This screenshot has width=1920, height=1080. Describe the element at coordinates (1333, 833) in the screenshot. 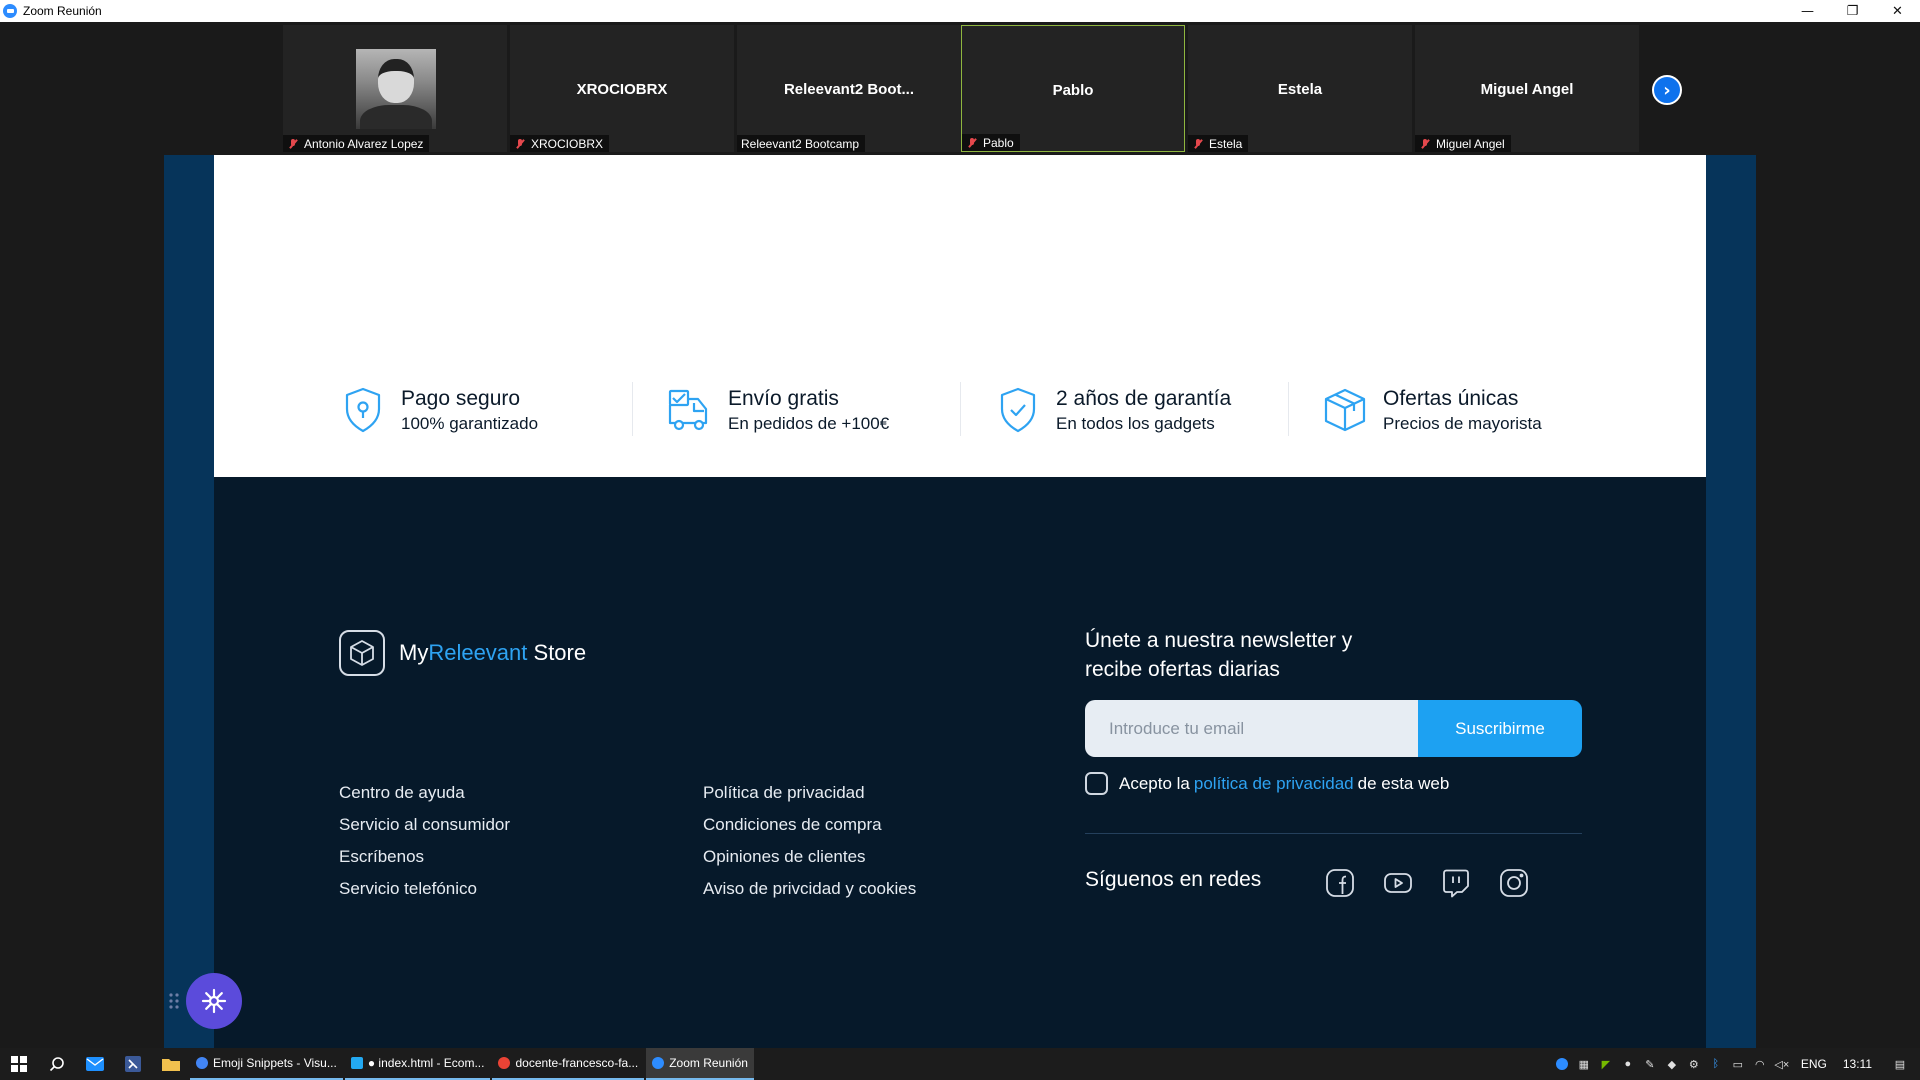

I see `divider` at that location.